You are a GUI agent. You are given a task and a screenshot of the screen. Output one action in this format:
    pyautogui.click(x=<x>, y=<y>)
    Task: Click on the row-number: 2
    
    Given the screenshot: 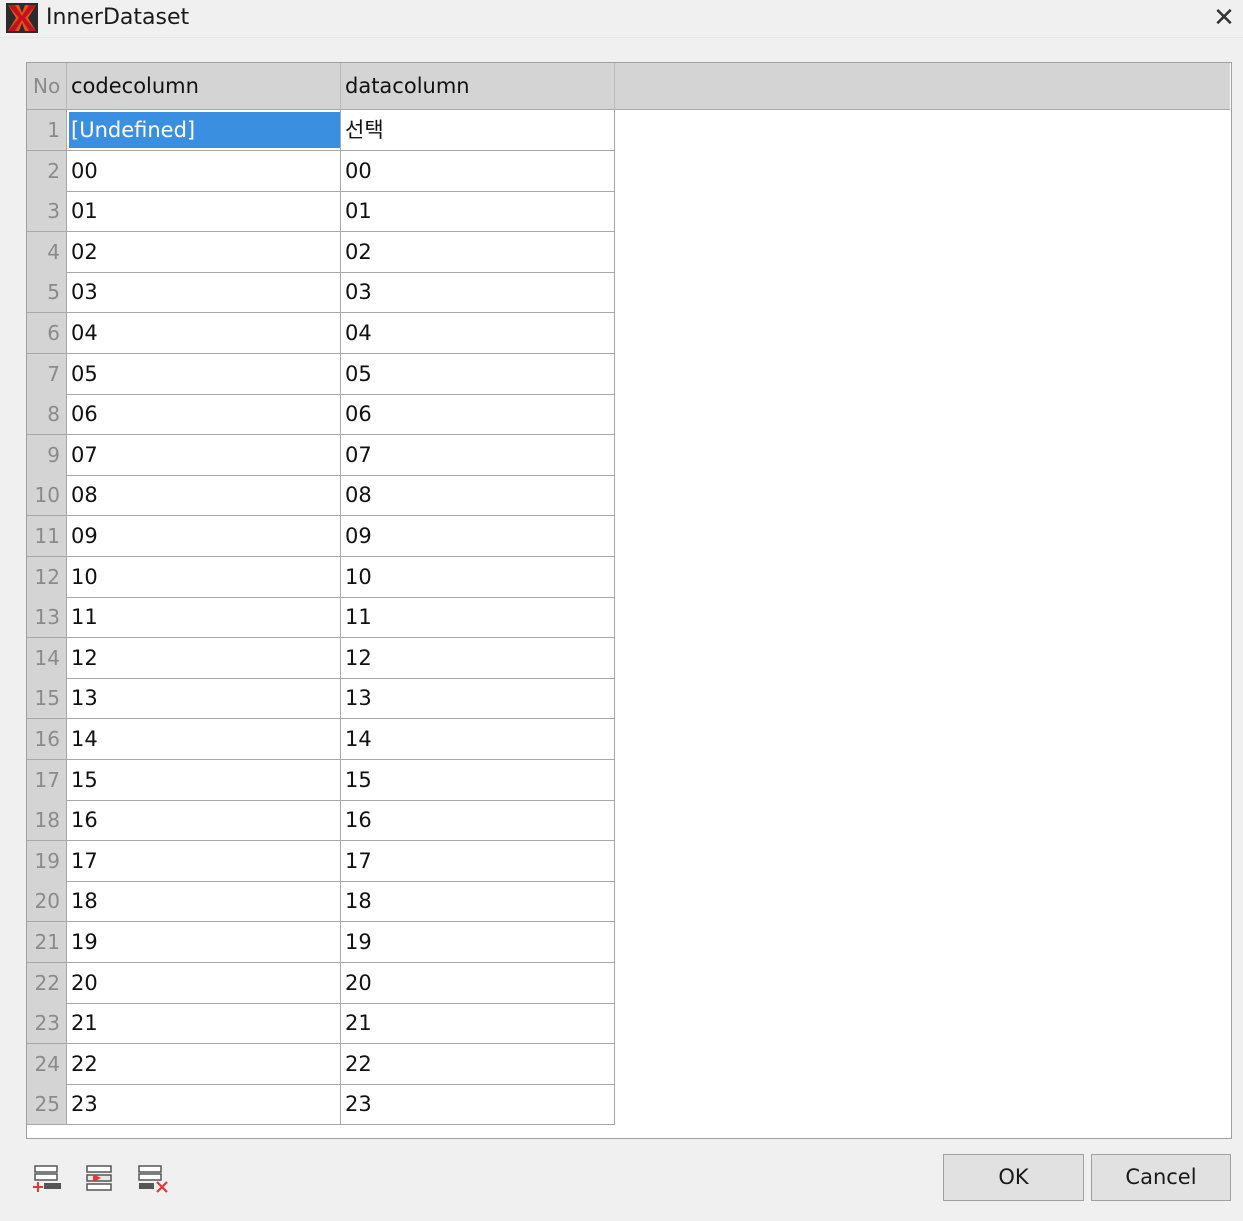 What is the action you would take?
    pyautogui.click(x=47, y=171)
    